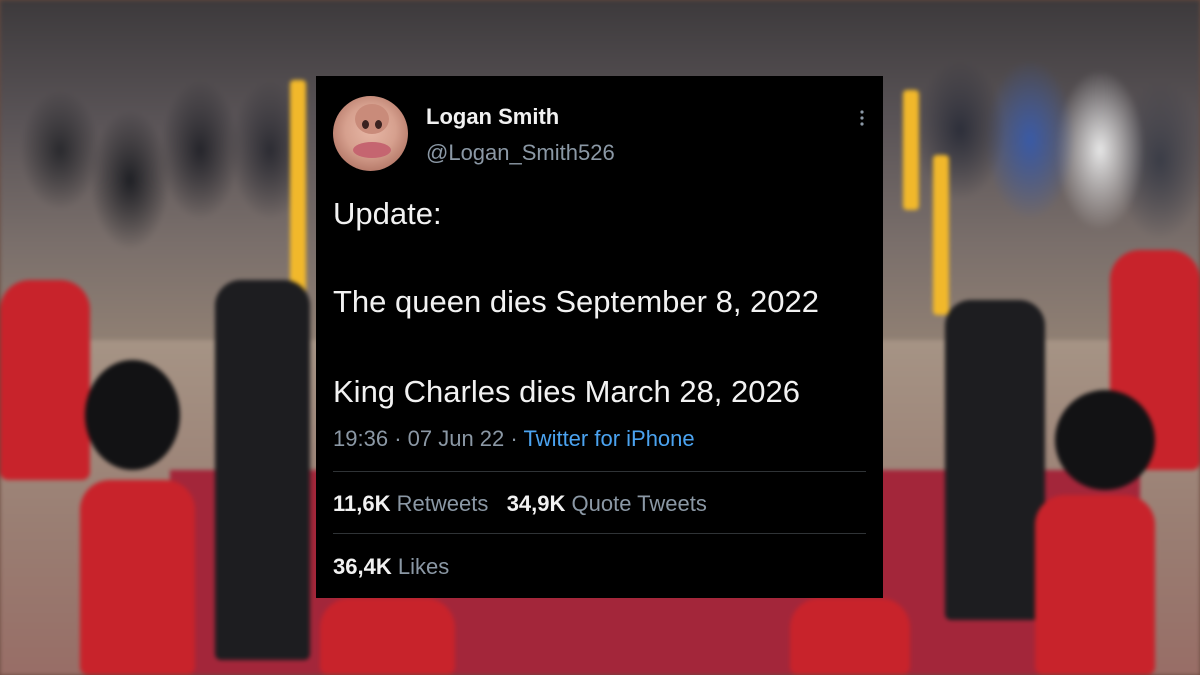  I want to click on avatar, so click(370, 133).